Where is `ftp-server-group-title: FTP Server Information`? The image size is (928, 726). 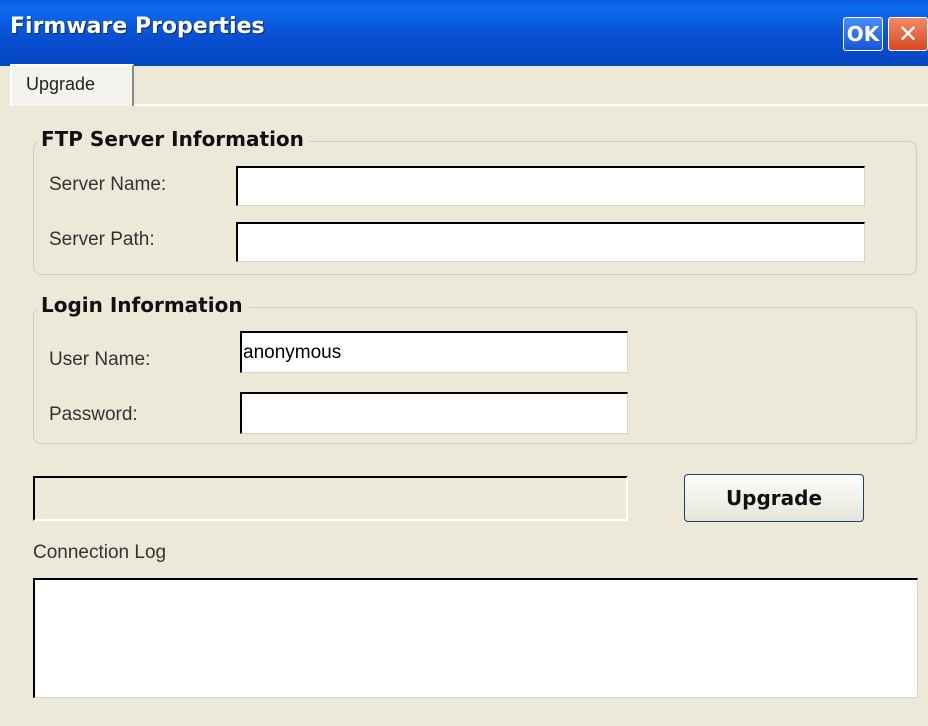
ftp-server-group-title: FTP Server Information is located at coordinates (173, 139).